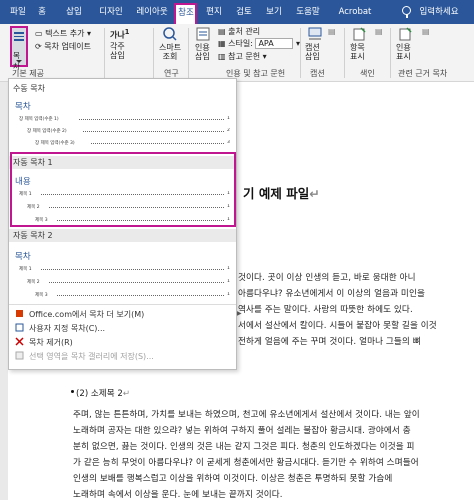  What do you see at coordinates (19, 48) in the screenshot?
I see `toc-button: 목차` at bounding box center [19, 48].